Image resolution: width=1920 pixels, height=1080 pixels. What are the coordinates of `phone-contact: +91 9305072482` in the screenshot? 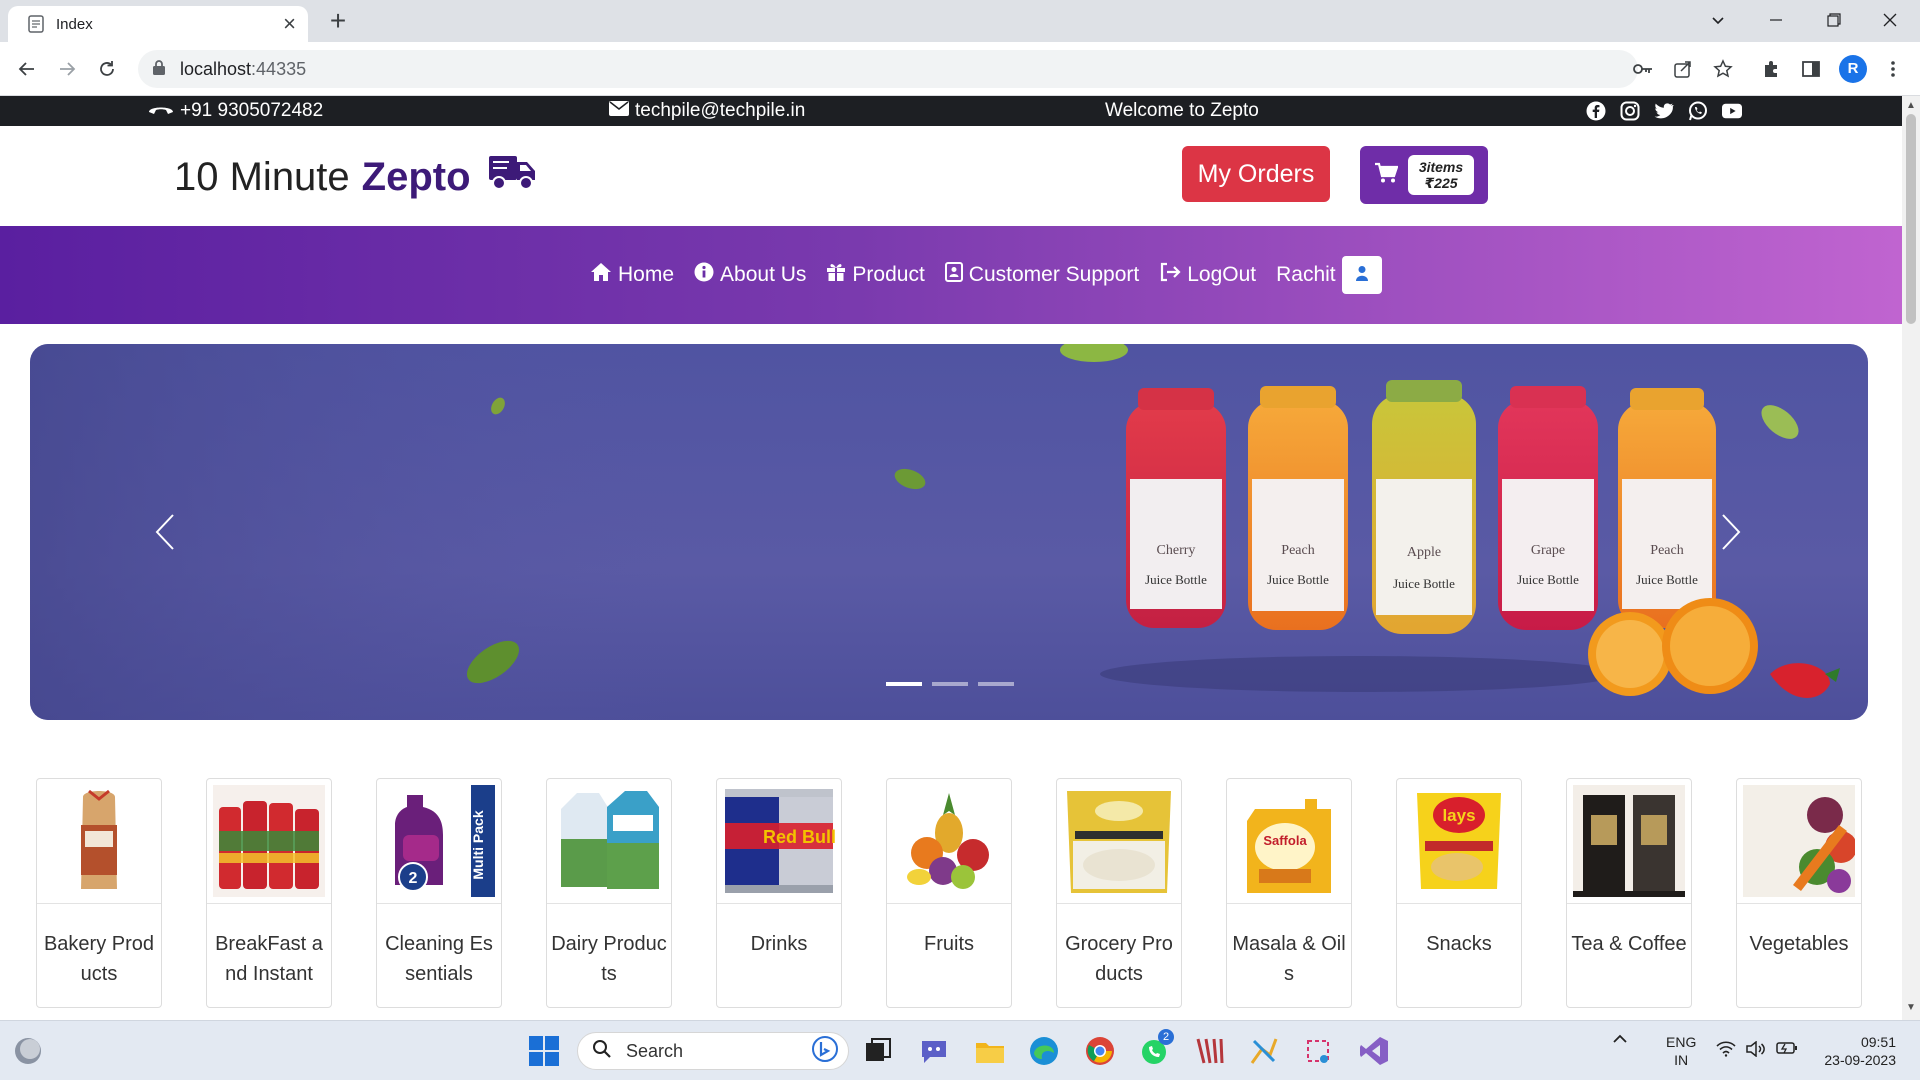 It's located at (235, 111).